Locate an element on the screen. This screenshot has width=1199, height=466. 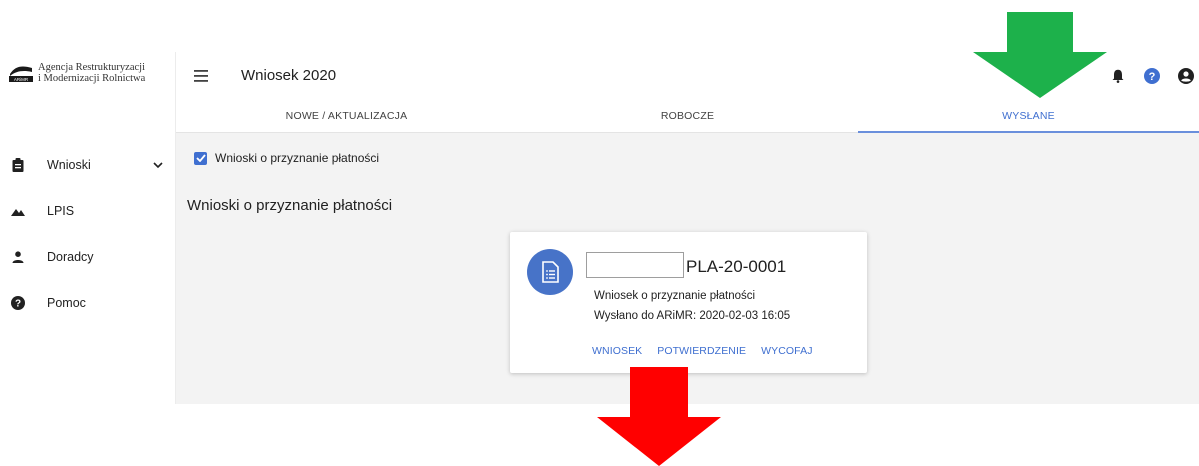
sidebar-item-label: LPIS is located at coordinates (61, 211).